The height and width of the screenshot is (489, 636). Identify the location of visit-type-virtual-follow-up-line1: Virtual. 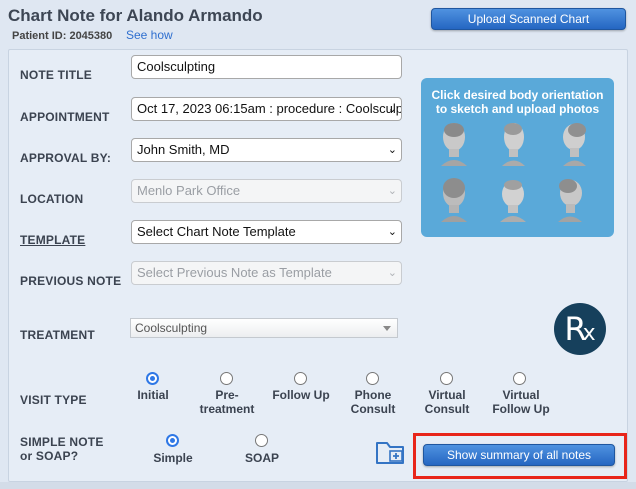
(521, 395).